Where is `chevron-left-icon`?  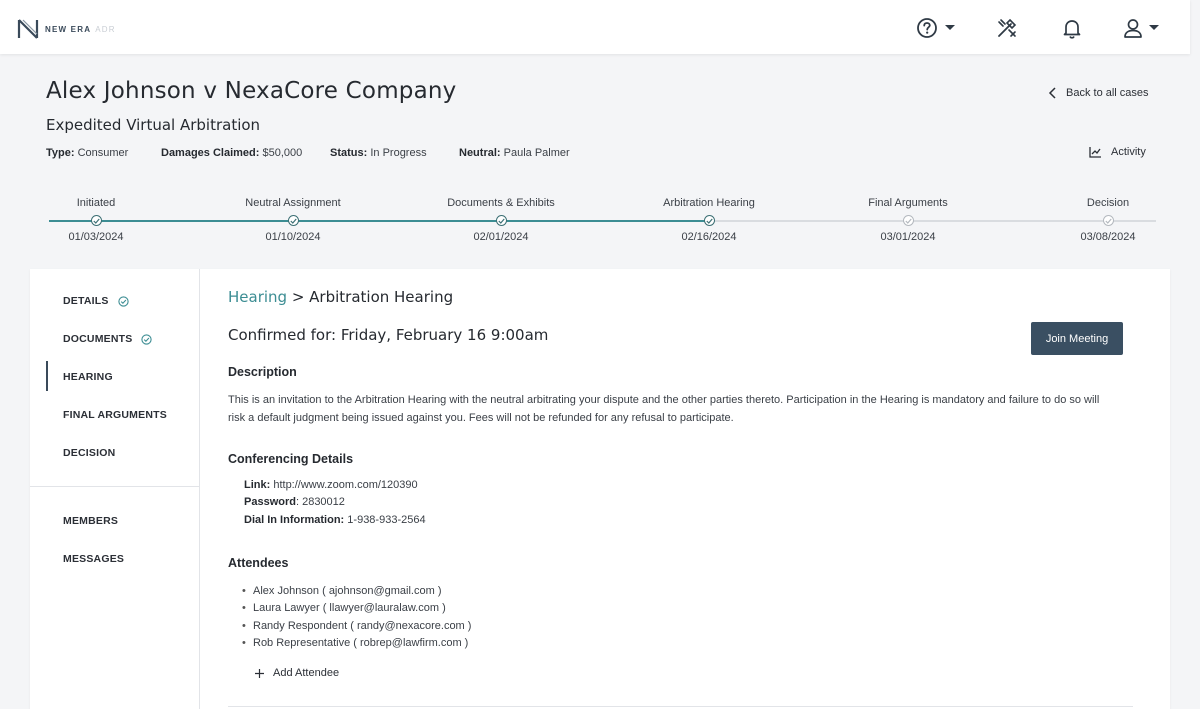
chevron-left-icon is located at coordinates (1052, 93).